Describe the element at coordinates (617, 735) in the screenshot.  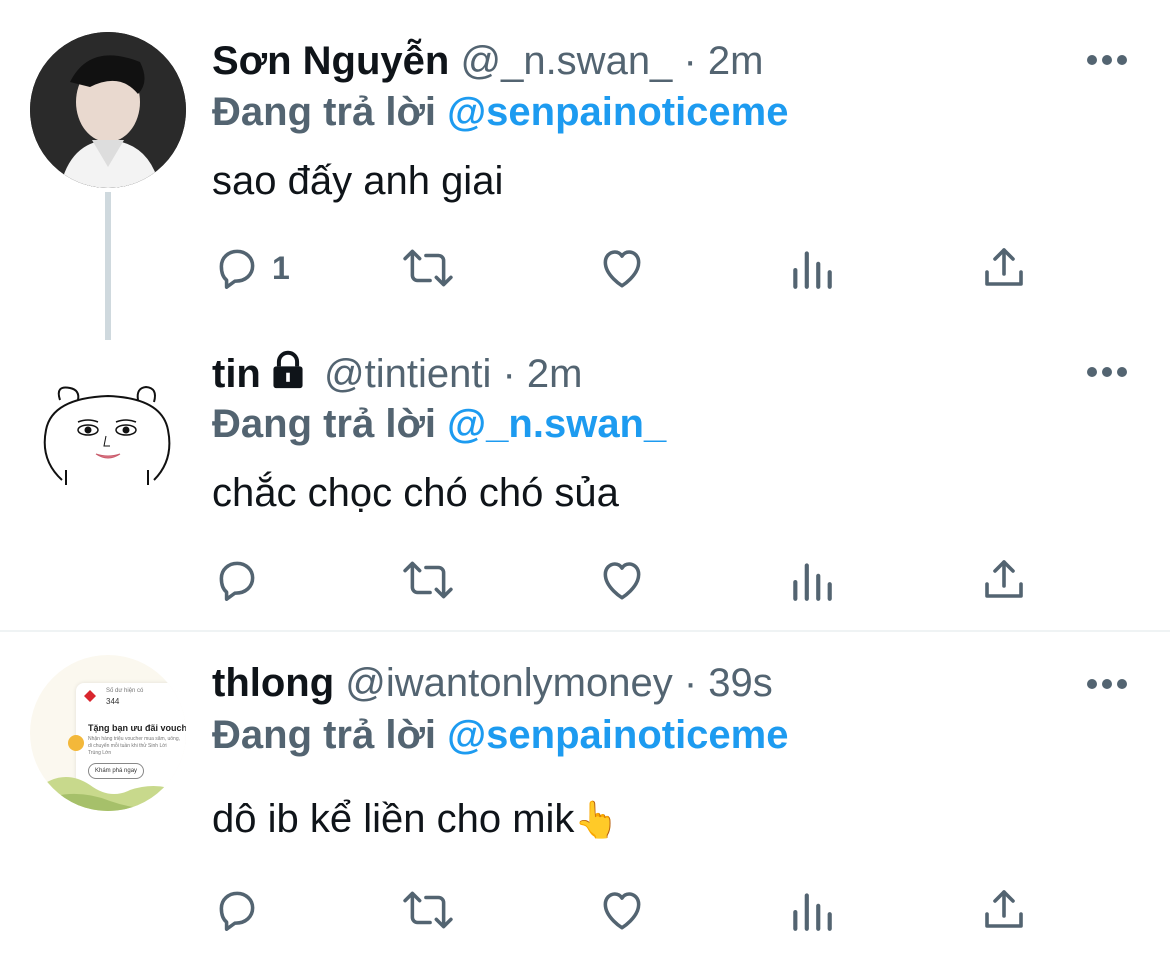
I see `reply-mention-link: @senpainoticeme` at that location.